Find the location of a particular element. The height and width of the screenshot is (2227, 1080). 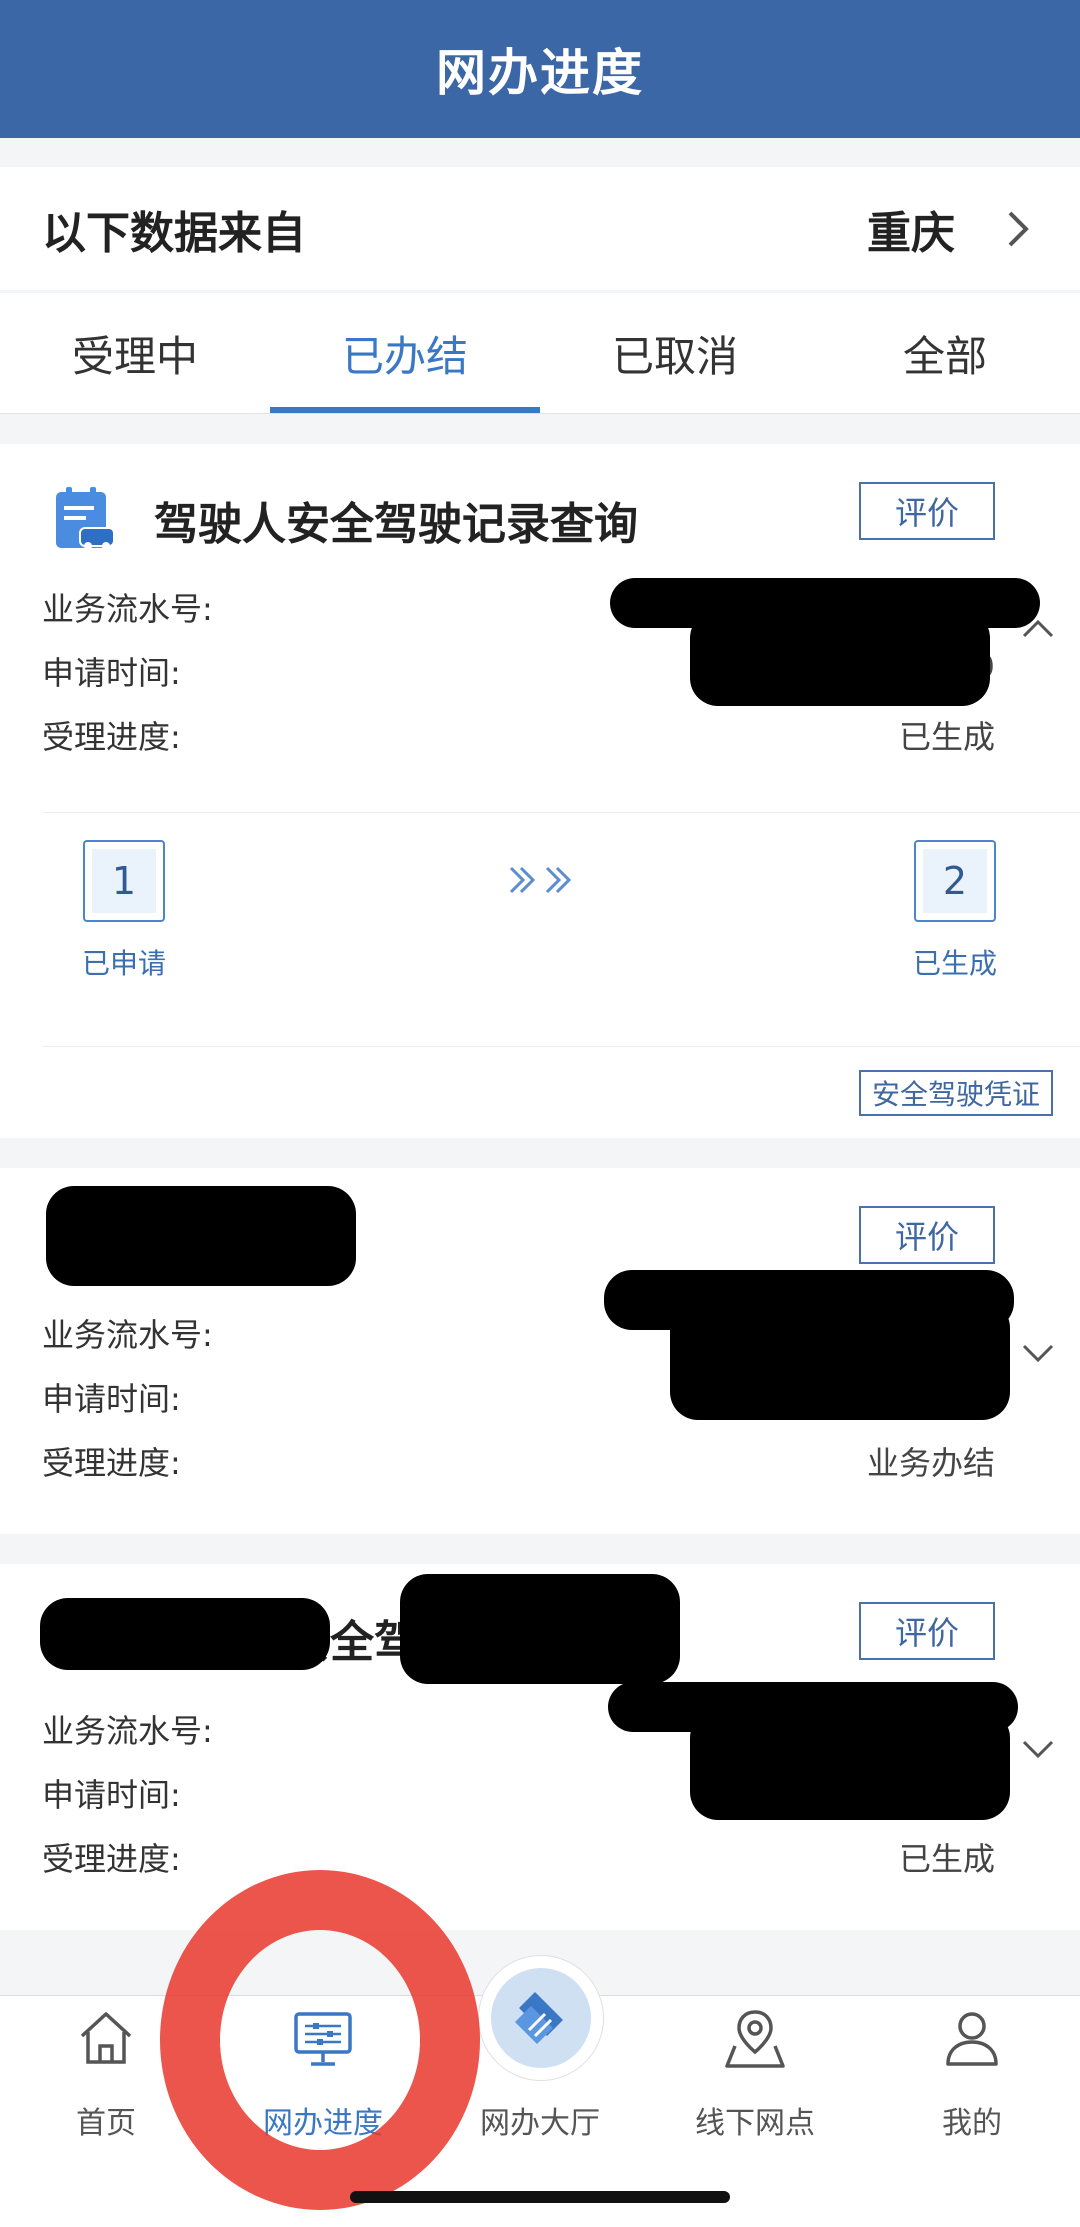

progress-value: 业务办结 is located at coordinates (930, 1463).